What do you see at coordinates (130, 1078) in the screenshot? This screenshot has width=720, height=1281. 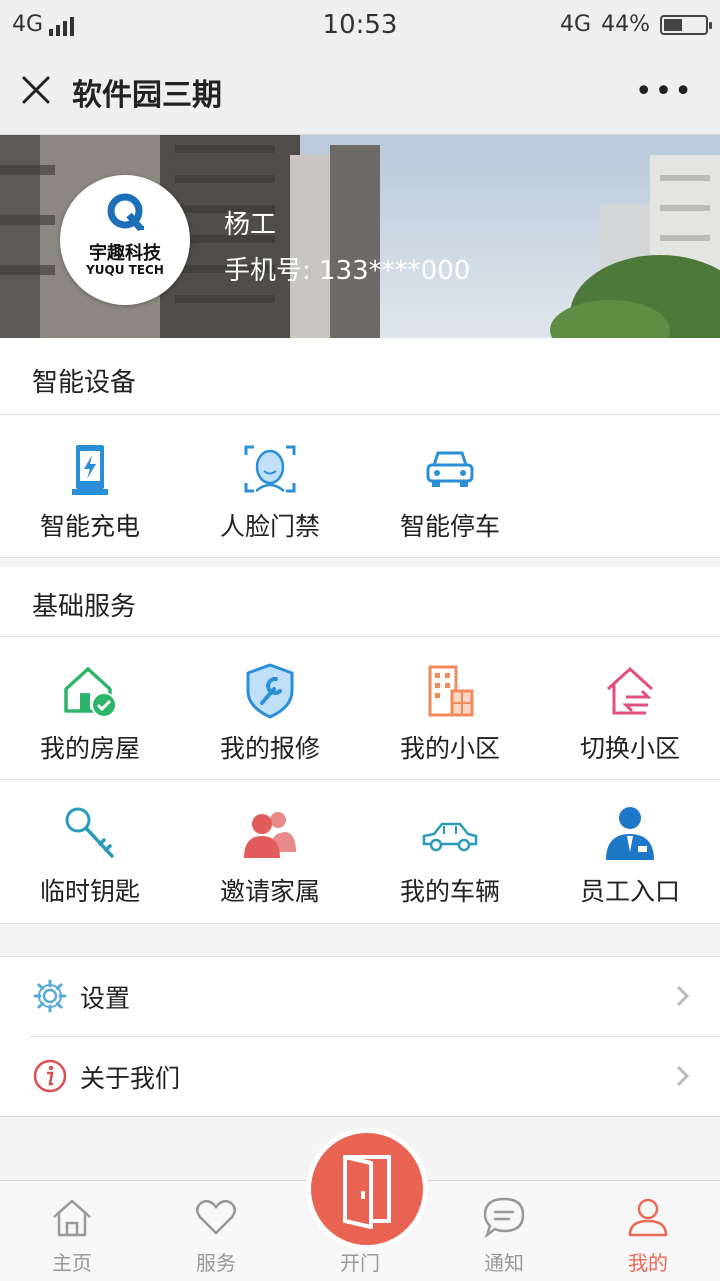 I see `menu-item-label: 关于我们` at bounding box center [130, 1078].